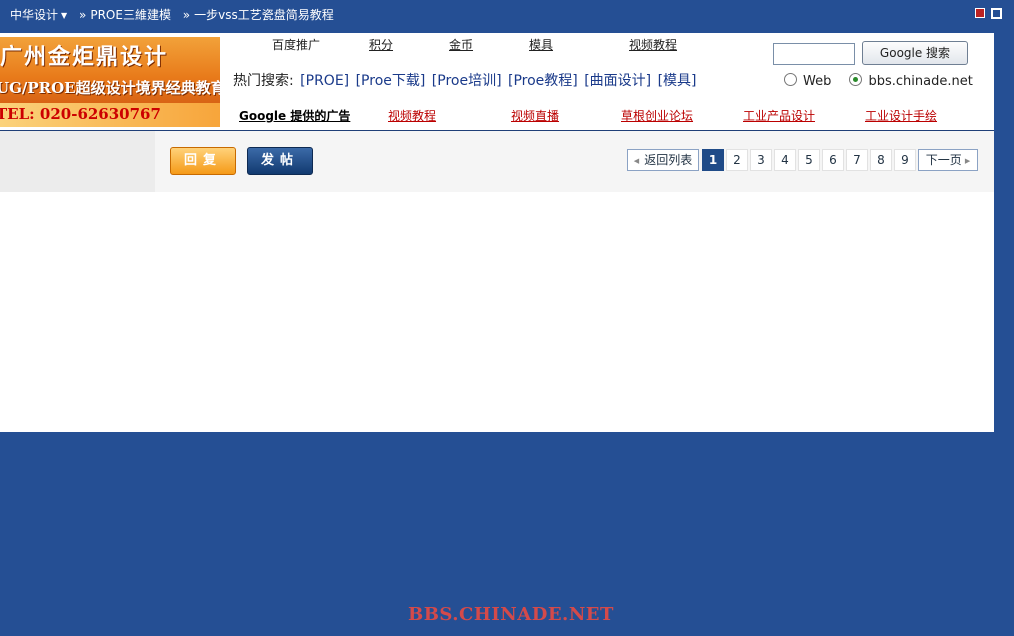  What do you see at coordinates (130, 15) in the screenshot?
I see `breadcrumb-forum: PROE三維建模` at bounding box center [130, 15].